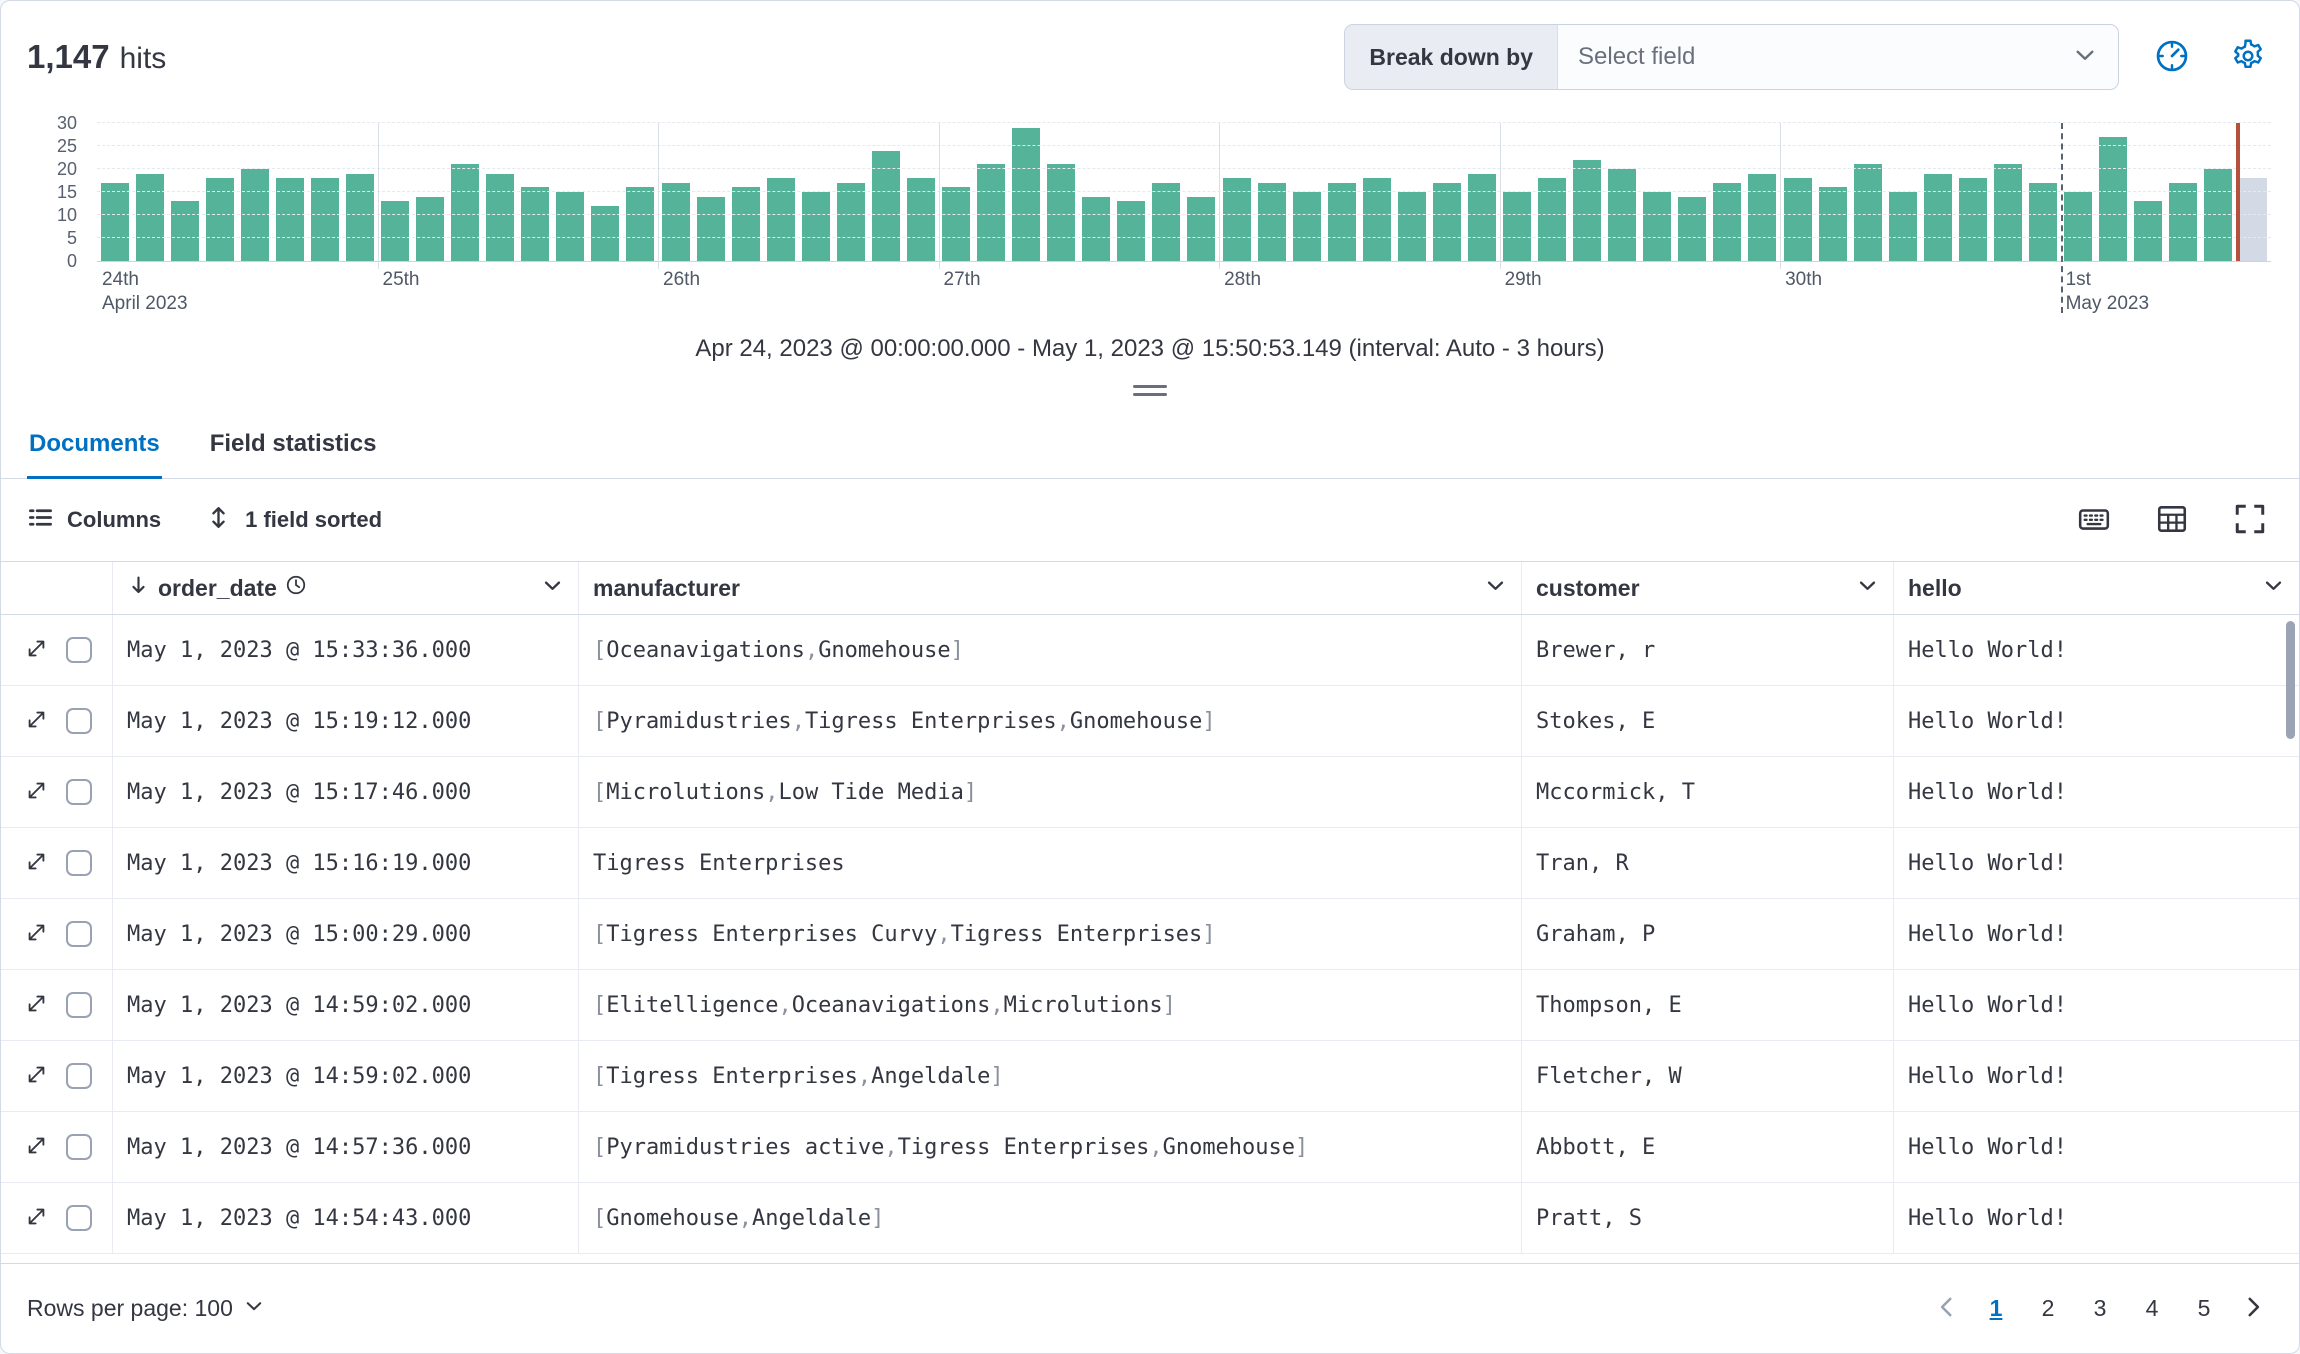  I want to click on tab-field-statistics: Field statistics, so click(293, 448).